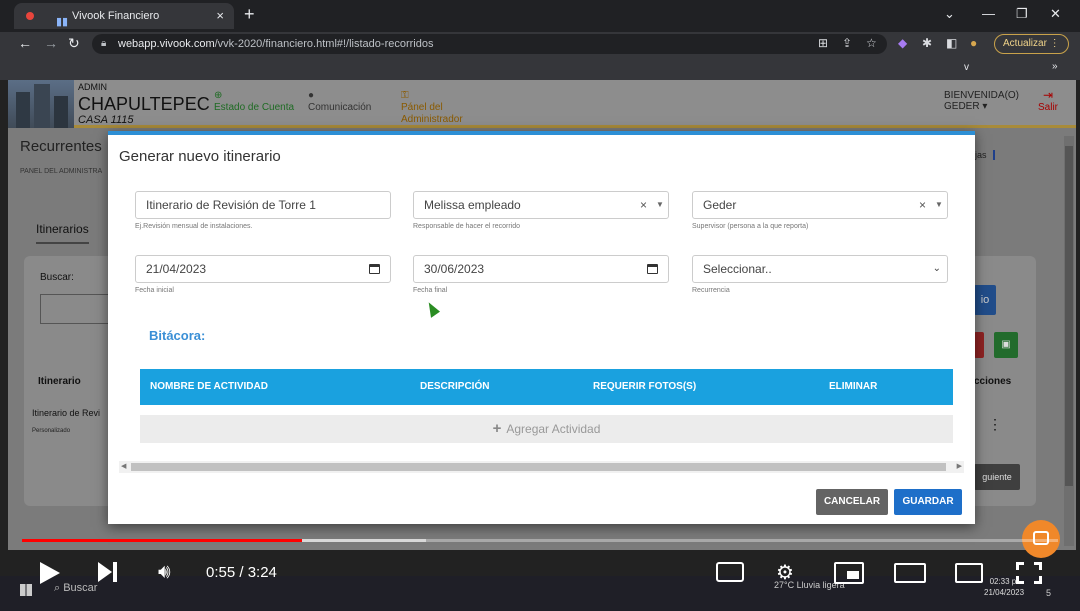  Describe the element at coordinates (194, 226) in the screenshot. I see `itinerary-name-hint: Ej.Revisión mensual de instalaciones.` at that location.